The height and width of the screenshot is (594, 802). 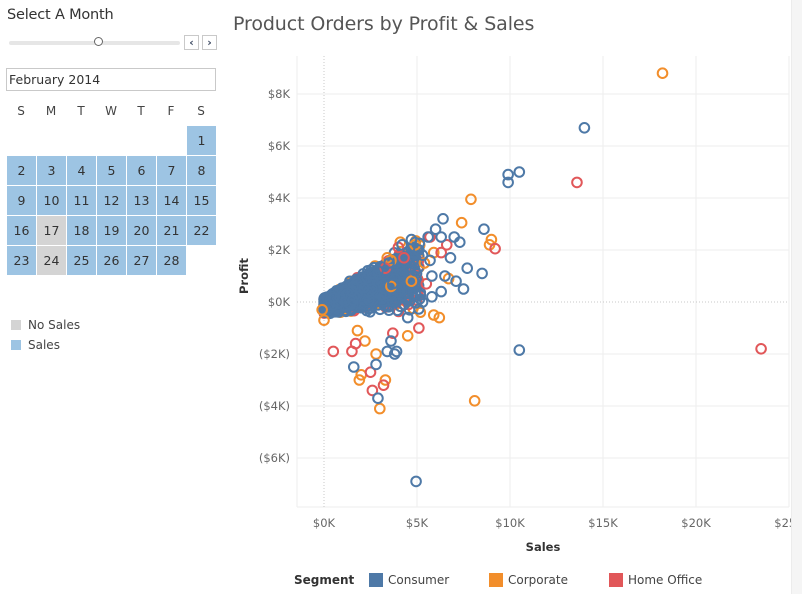 What do you see at coordinates (496, 580) in the screenshot?
I see `corporate-swatch` at bounding box center [496, 580].